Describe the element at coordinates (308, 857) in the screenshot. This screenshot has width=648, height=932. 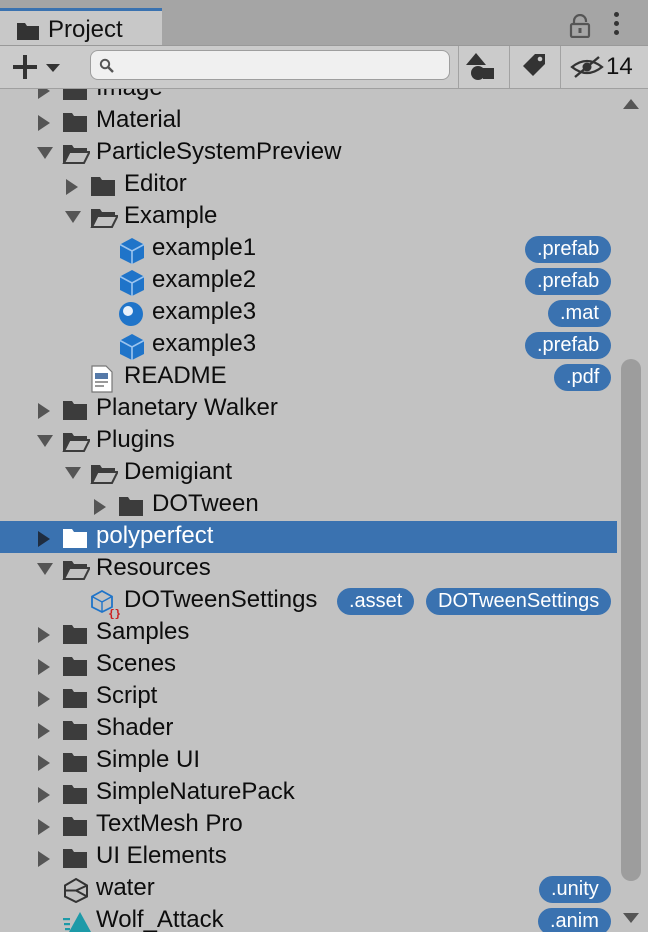
I see `tree-row: UI Elements` at that location.